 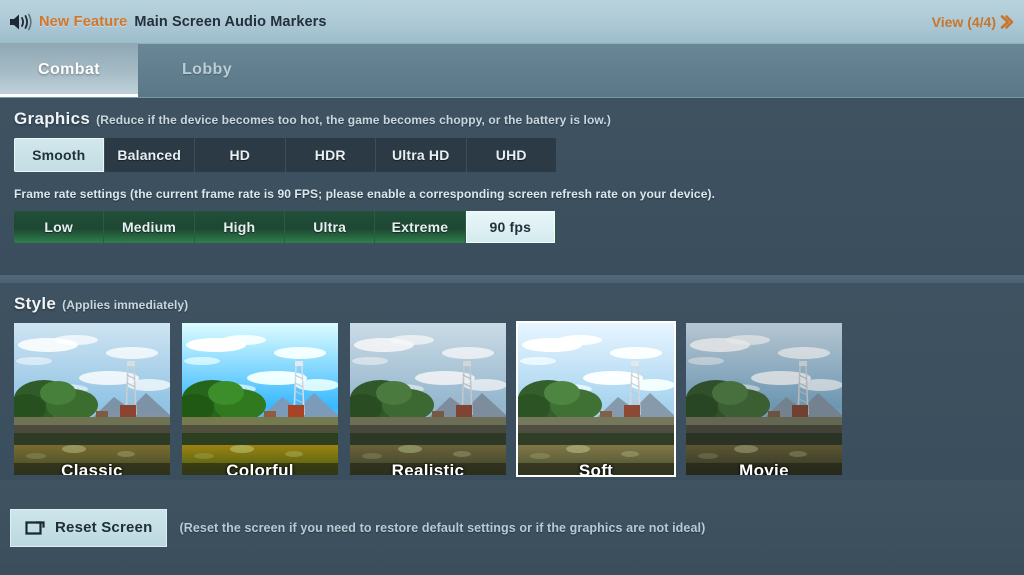 I want to click on new-feature-badge: New Feature, so click(x=83, y=21).